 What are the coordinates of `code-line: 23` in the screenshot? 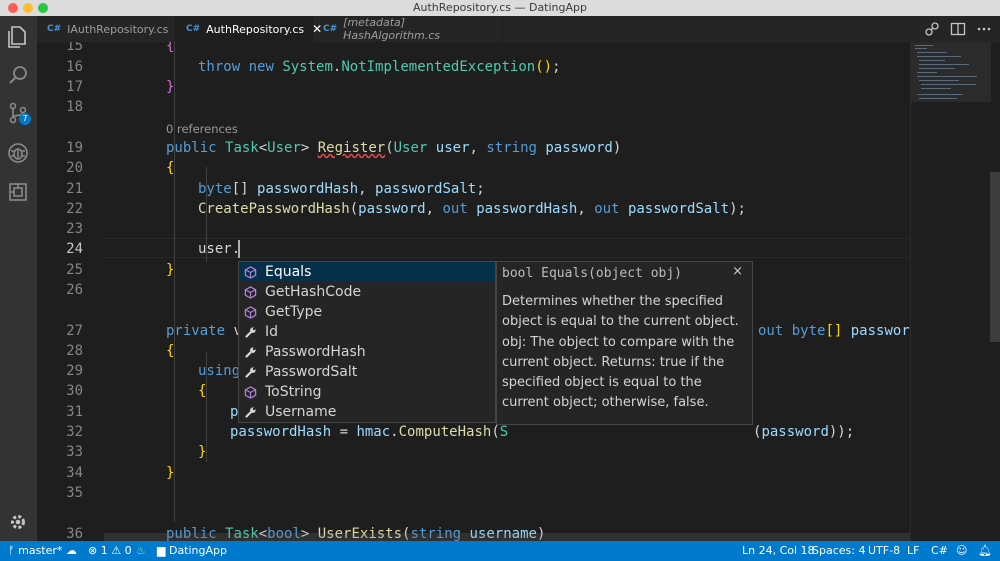 It's located at (74, 229).